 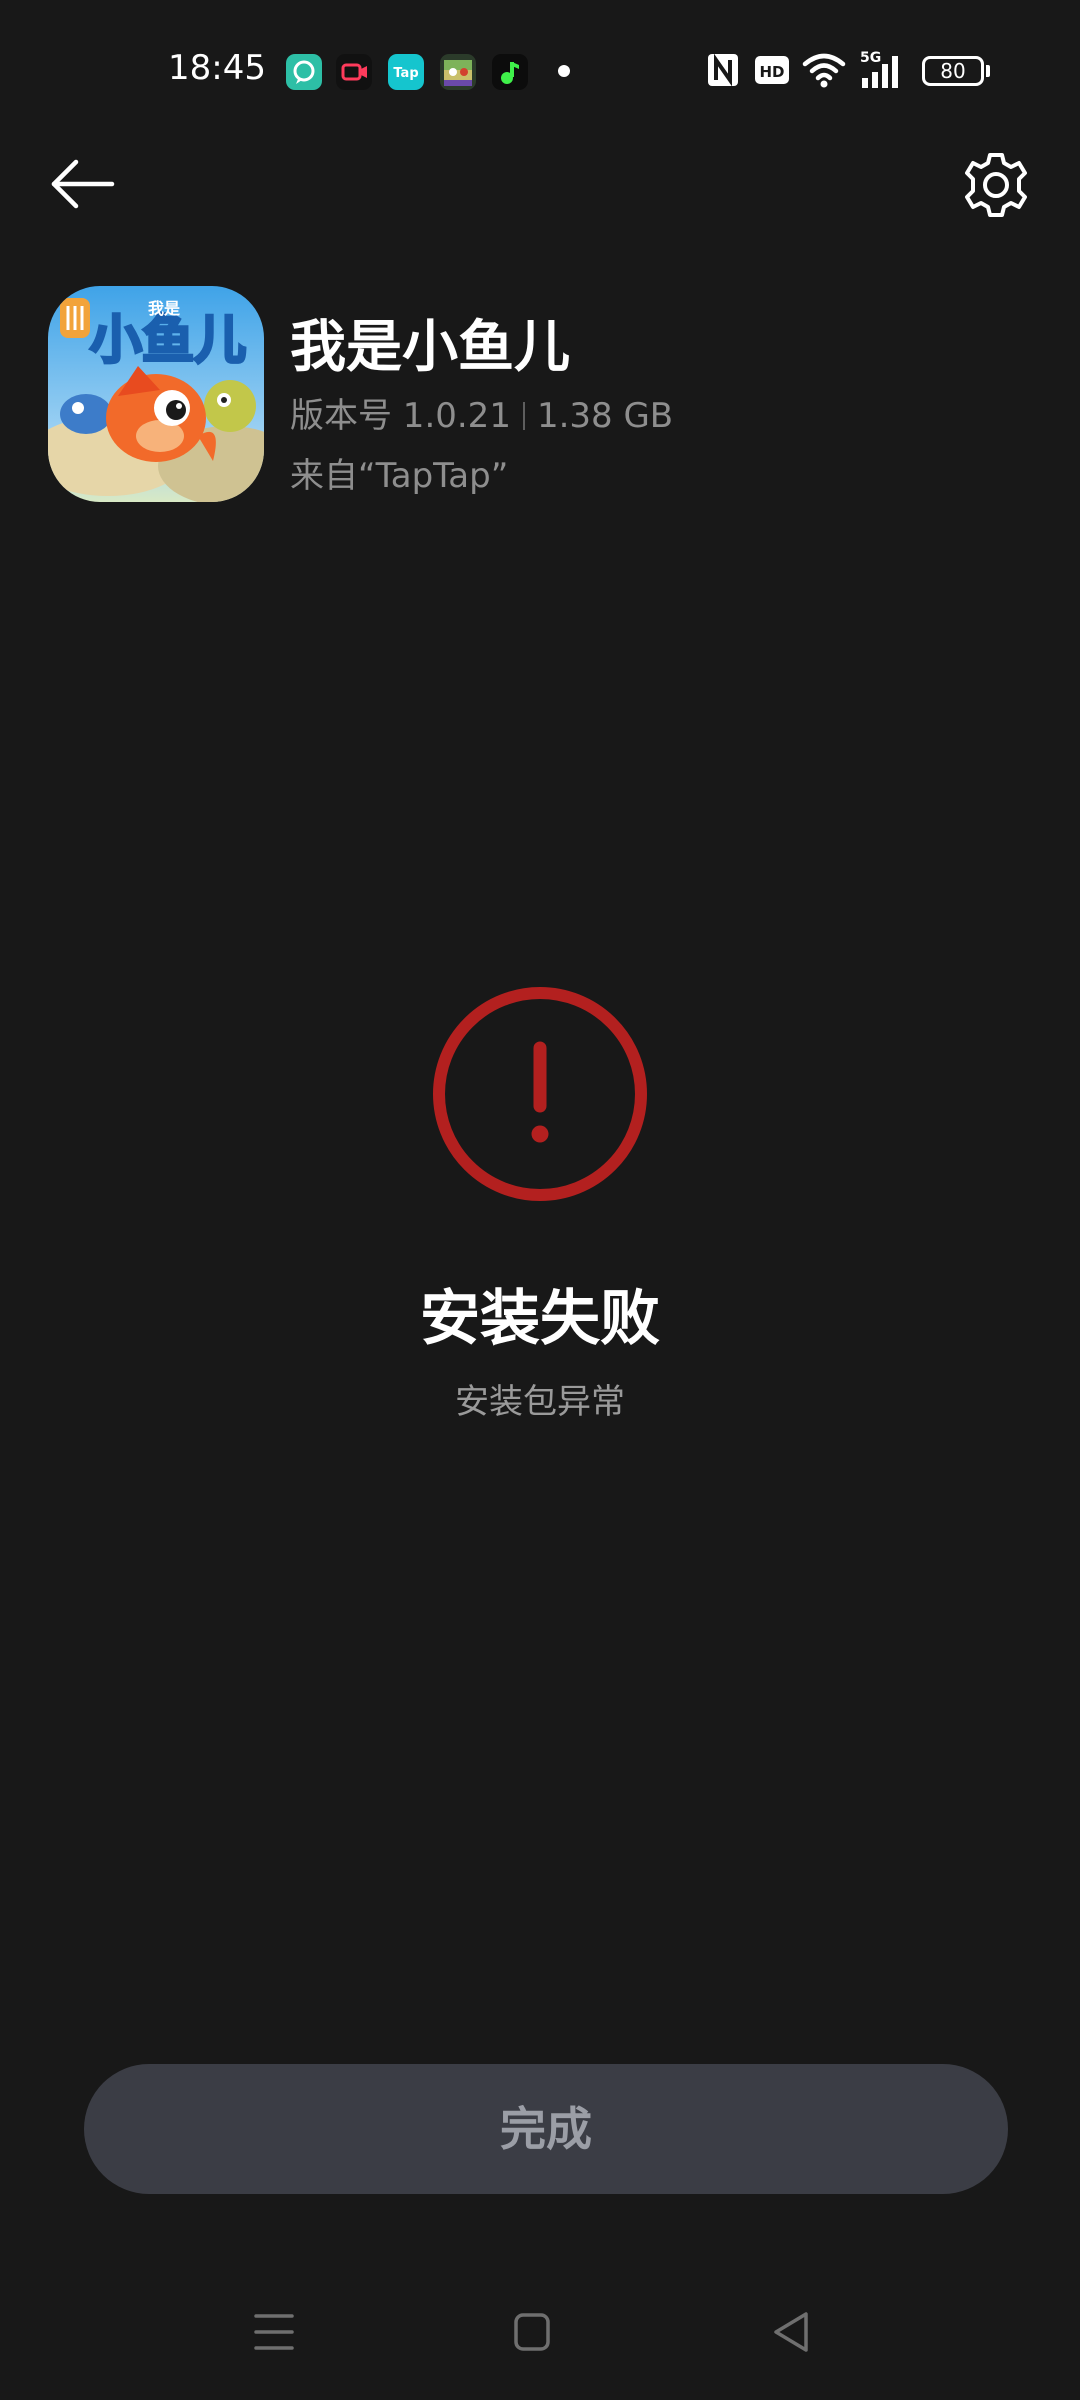 I want to click on hd-voice-label: HD, so click(x=771, y=72).